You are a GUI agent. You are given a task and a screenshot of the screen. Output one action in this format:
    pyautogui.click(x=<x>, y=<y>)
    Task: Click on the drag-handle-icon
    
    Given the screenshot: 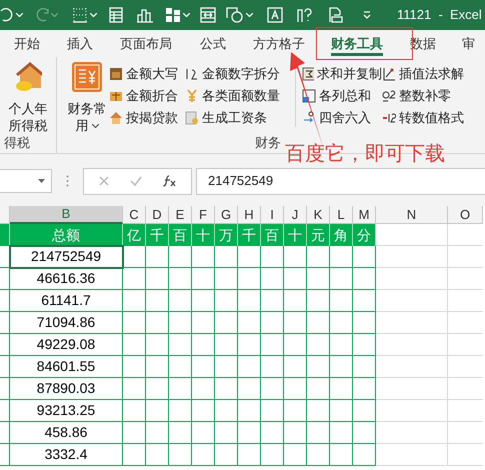 What is the action you would take?
    pyautogui.click(x=67, y=181)
    